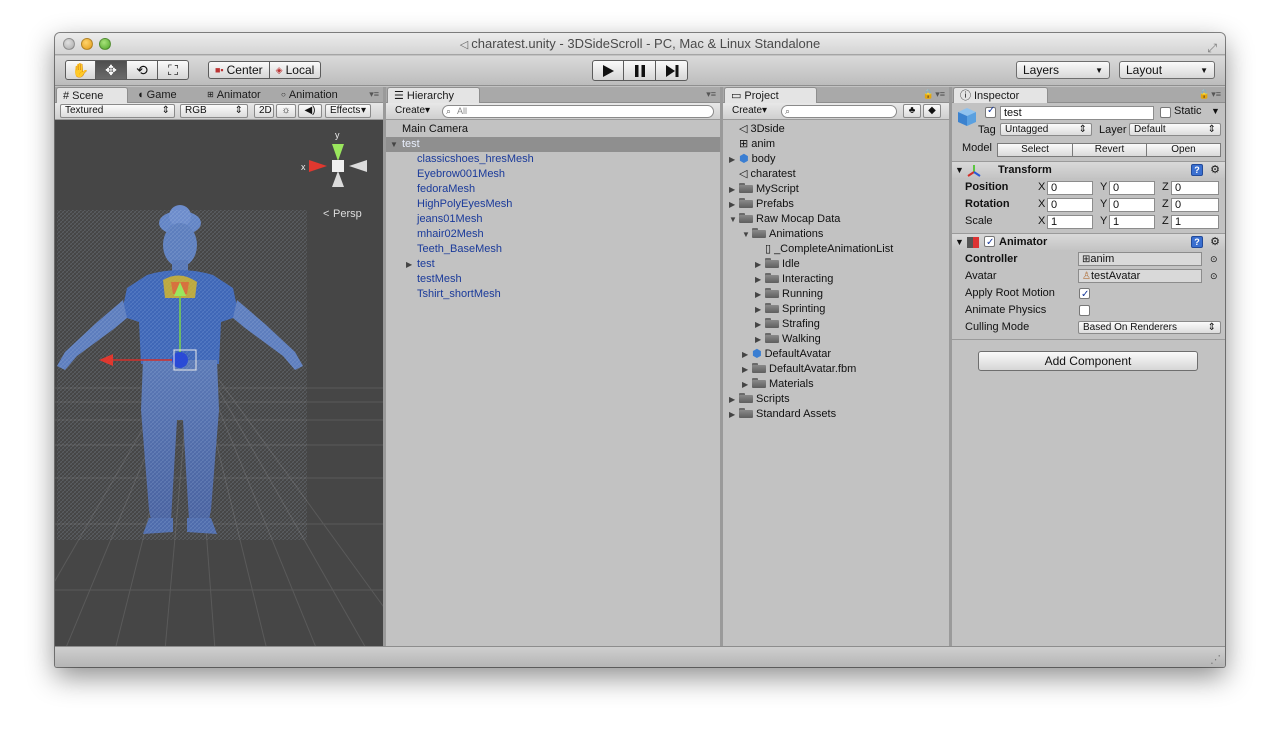 This screenshot has width=1280, height=742. Describe the element at coordinates (553, 204) in the screenshot. I see `list-item: HighPolyEyesMesh` at that location.